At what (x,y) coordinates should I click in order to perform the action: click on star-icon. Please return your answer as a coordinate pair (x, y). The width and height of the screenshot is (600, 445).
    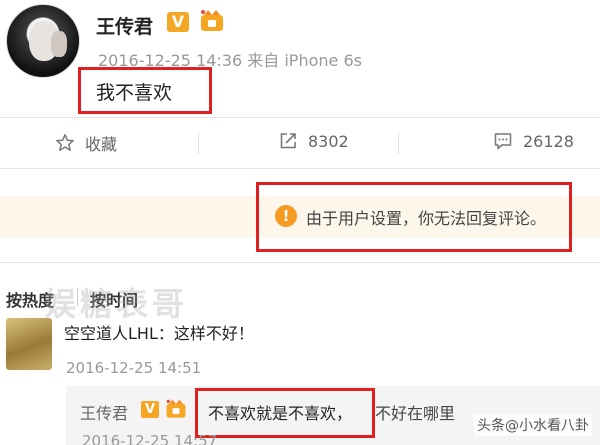
    Looking at the image, I should click on (65, 142).